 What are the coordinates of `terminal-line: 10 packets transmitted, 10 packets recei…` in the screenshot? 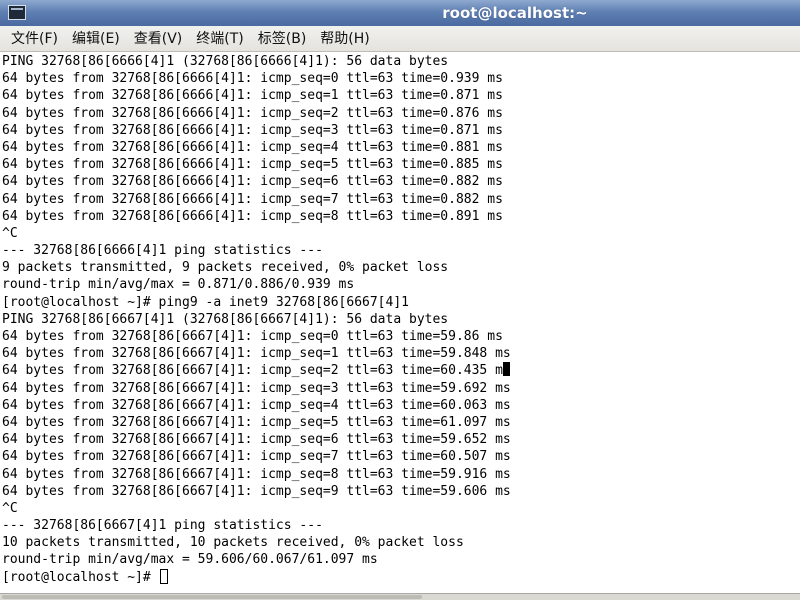 It's located at (400, 542).